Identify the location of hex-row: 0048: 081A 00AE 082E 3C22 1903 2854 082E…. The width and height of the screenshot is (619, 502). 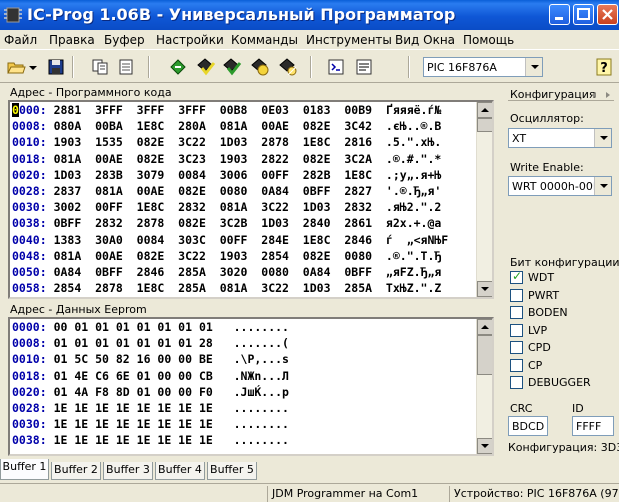
(226, 257).